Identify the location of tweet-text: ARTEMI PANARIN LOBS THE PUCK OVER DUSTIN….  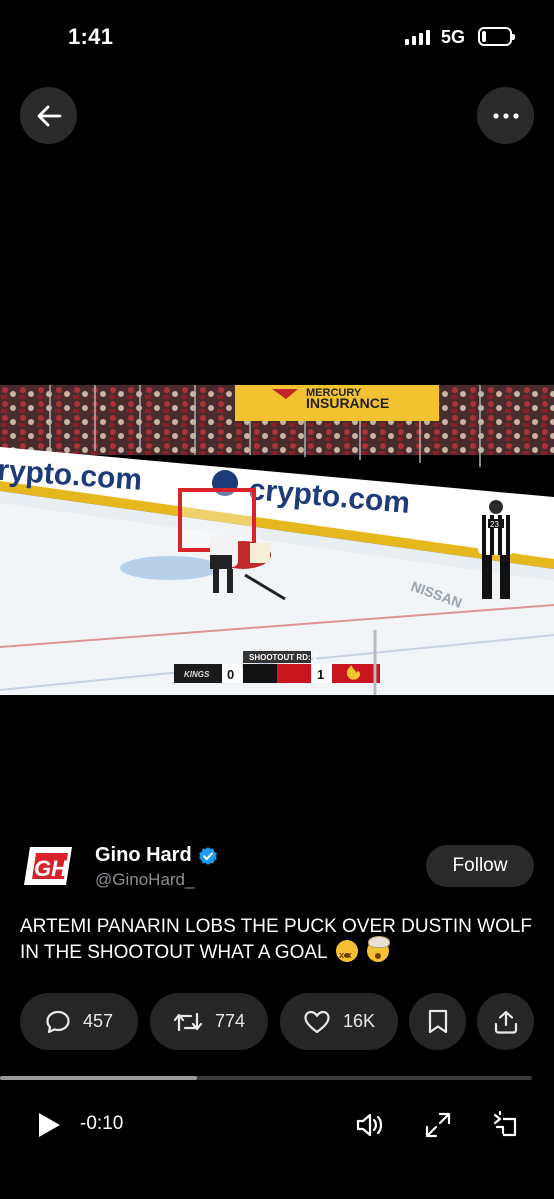
(280, 941).